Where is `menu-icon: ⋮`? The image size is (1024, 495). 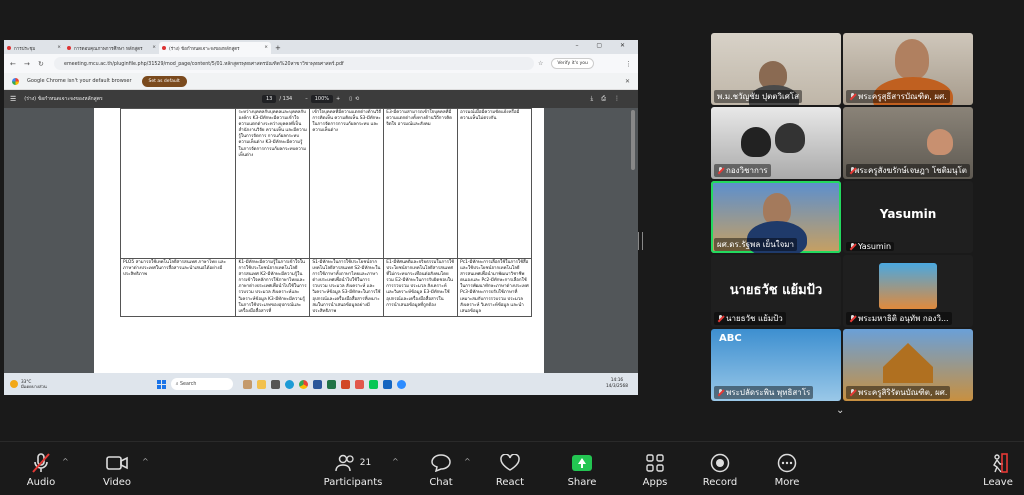
menu-icon: ⋮ is located at coordinates (628, 64).